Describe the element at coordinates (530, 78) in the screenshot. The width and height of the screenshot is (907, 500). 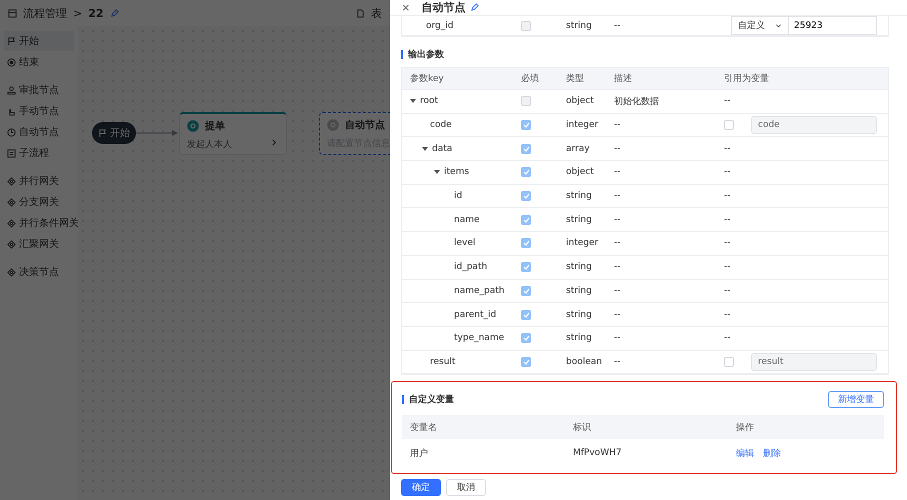
I see `column-header: 必填` at that location.